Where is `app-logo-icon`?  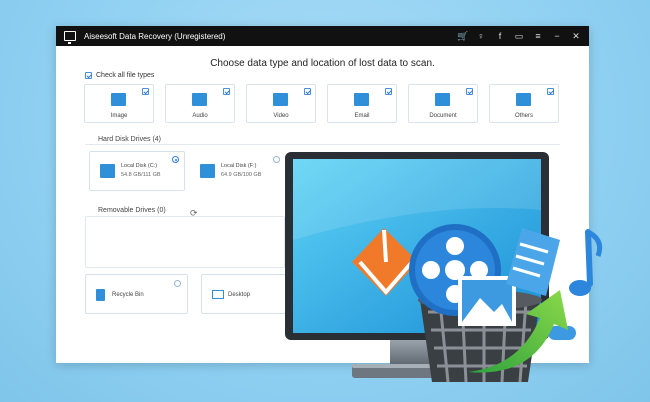
app-logo-icon is located at coordinates (70, 37).